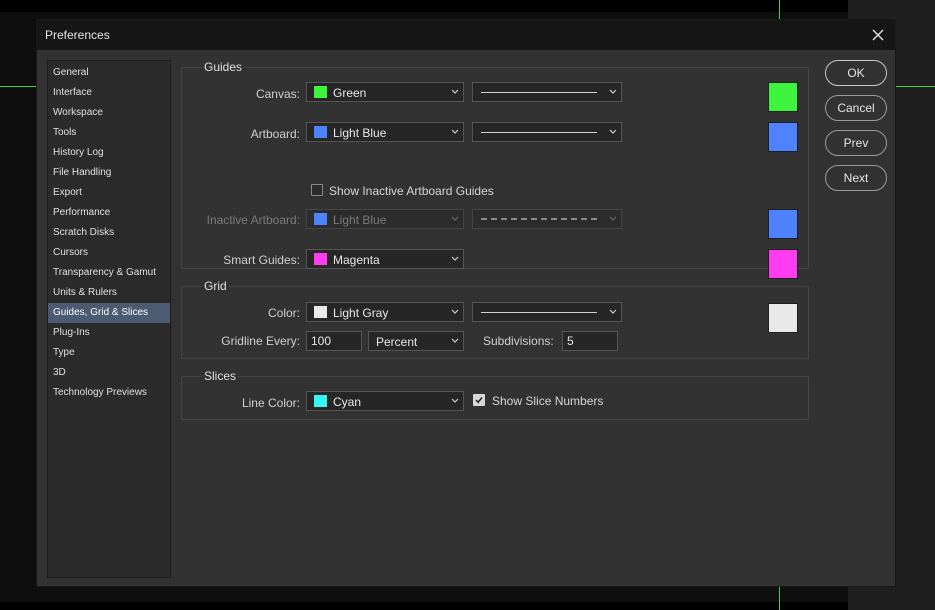 The height and width of the screenshot is (610, 935). Describe the element at coordinates (347, 402) in the screenshot. I see `slice-line-color-value: Cyan` at that location.